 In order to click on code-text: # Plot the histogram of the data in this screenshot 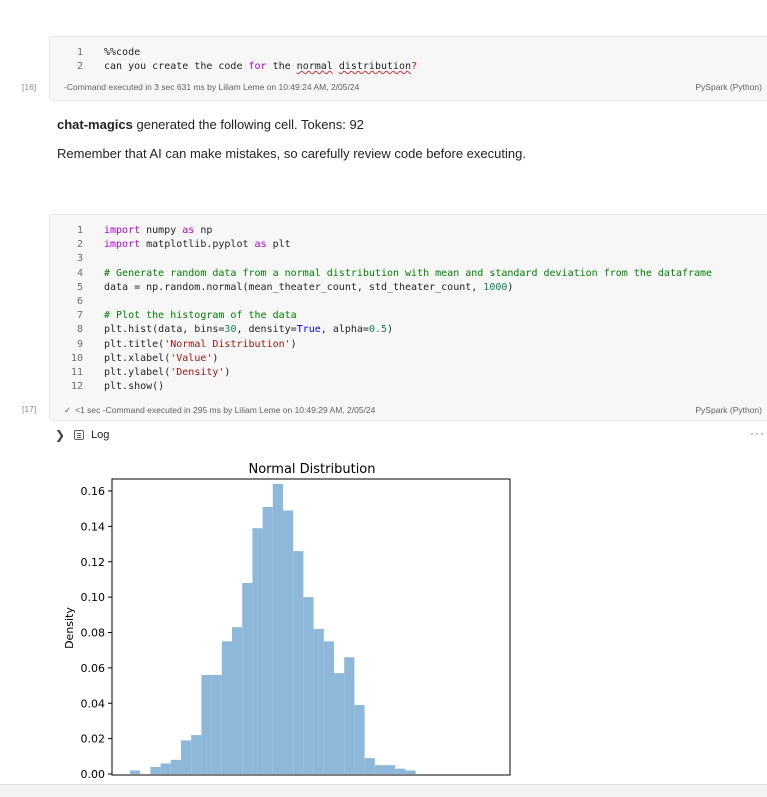, I will do `click(200, 316)`.